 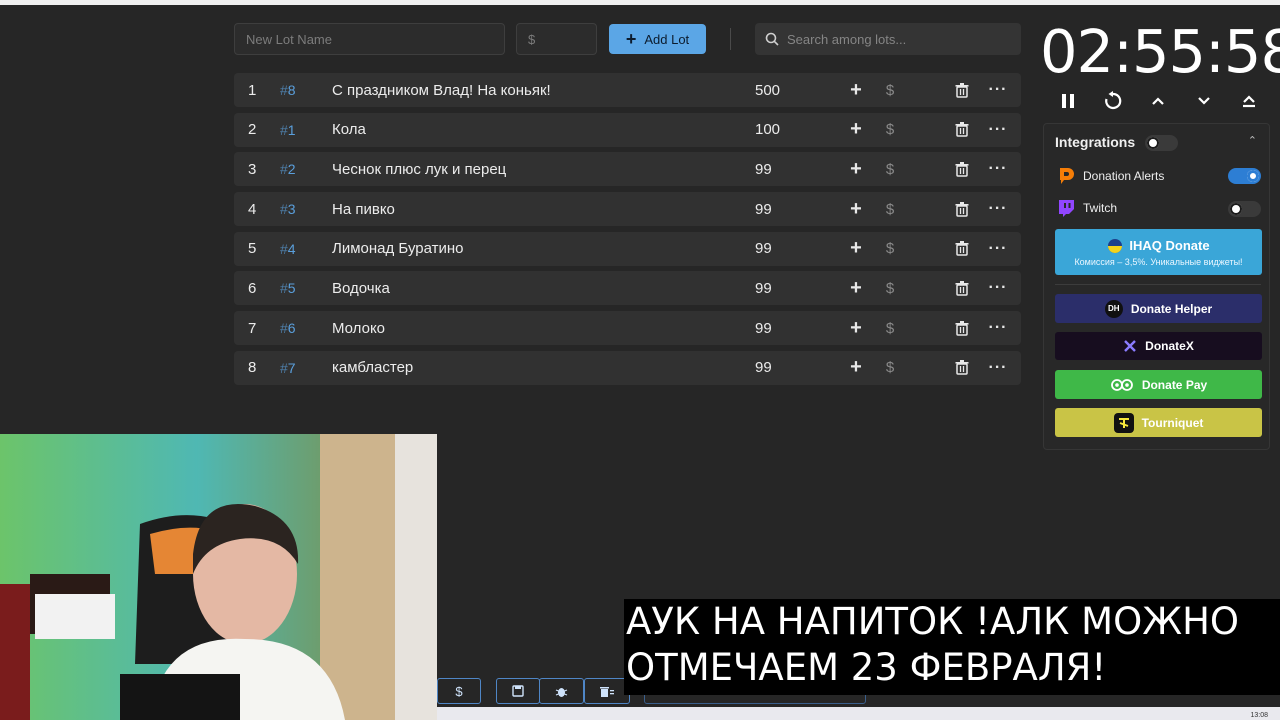 What do you see at coordinates (657, 39) in the screenshot?
I see `add-lot-button: + Add Lot` at bounding box center [657, 39].